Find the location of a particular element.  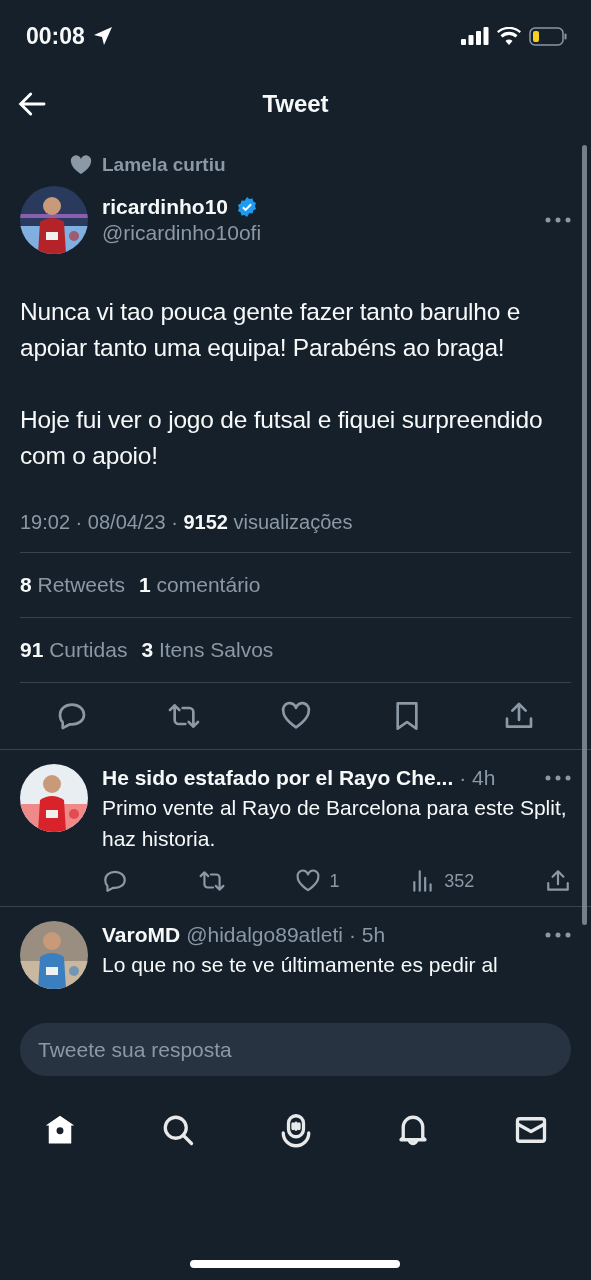

retweet-button is located at coordinates (211, 881).